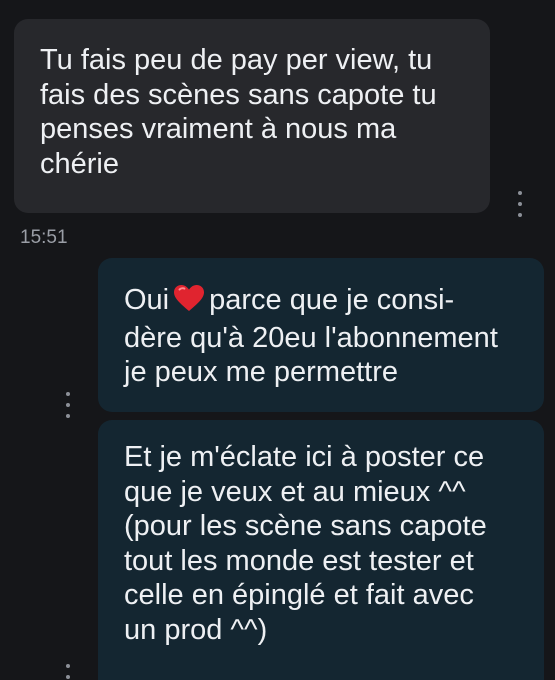  I want to click on message-timestamp: 15:51, so click(44, 237).